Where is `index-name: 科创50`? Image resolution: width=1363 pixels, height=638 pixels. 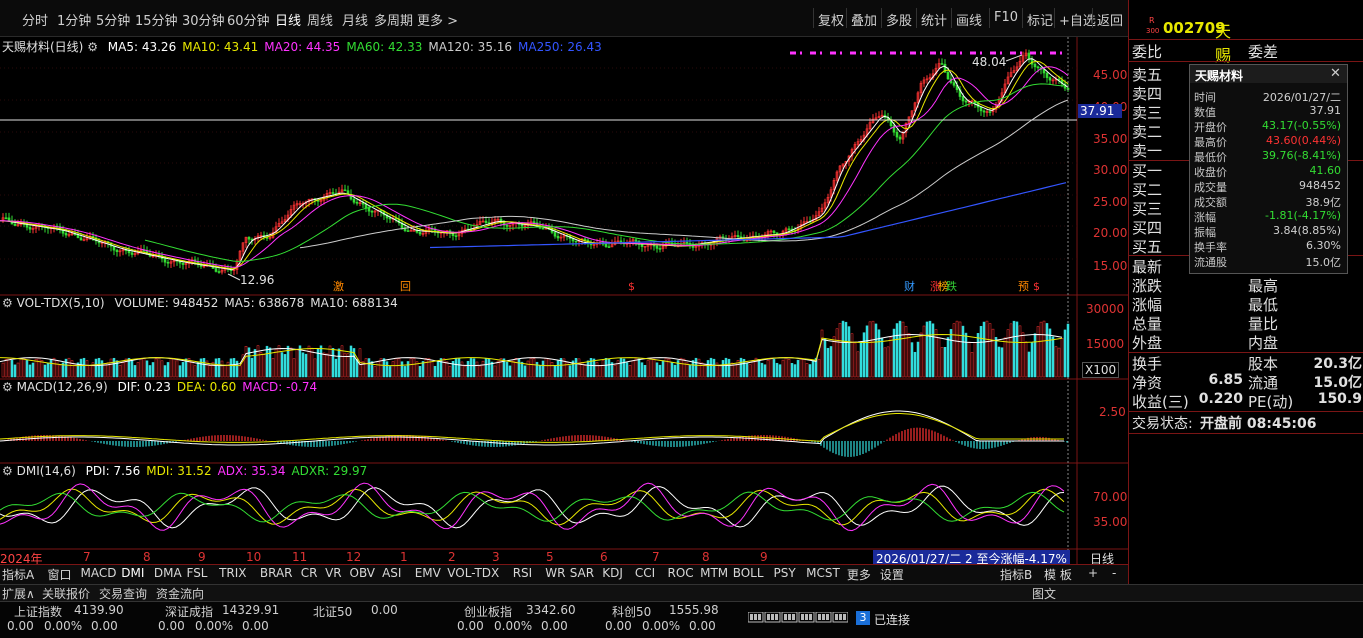
index-name: 科创50 is located at coordinates (631, 611).